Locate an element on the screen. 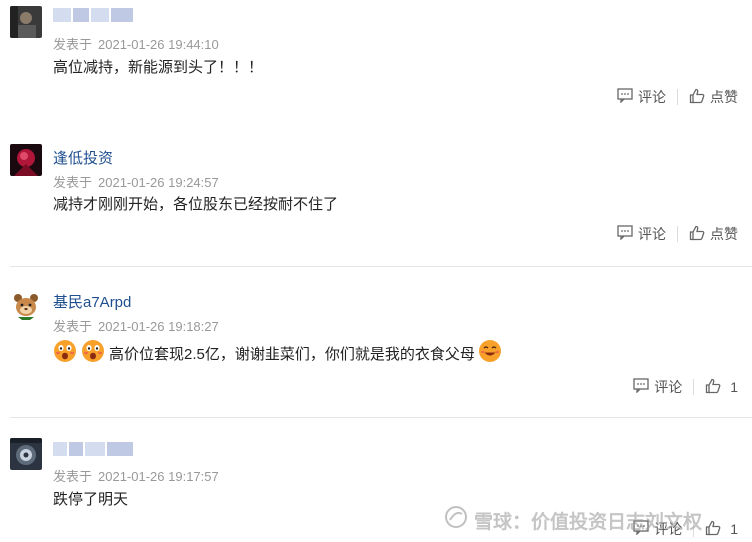  watermark: 雪球：价值投资日志刘文权 is located at coordinates (573, 520).